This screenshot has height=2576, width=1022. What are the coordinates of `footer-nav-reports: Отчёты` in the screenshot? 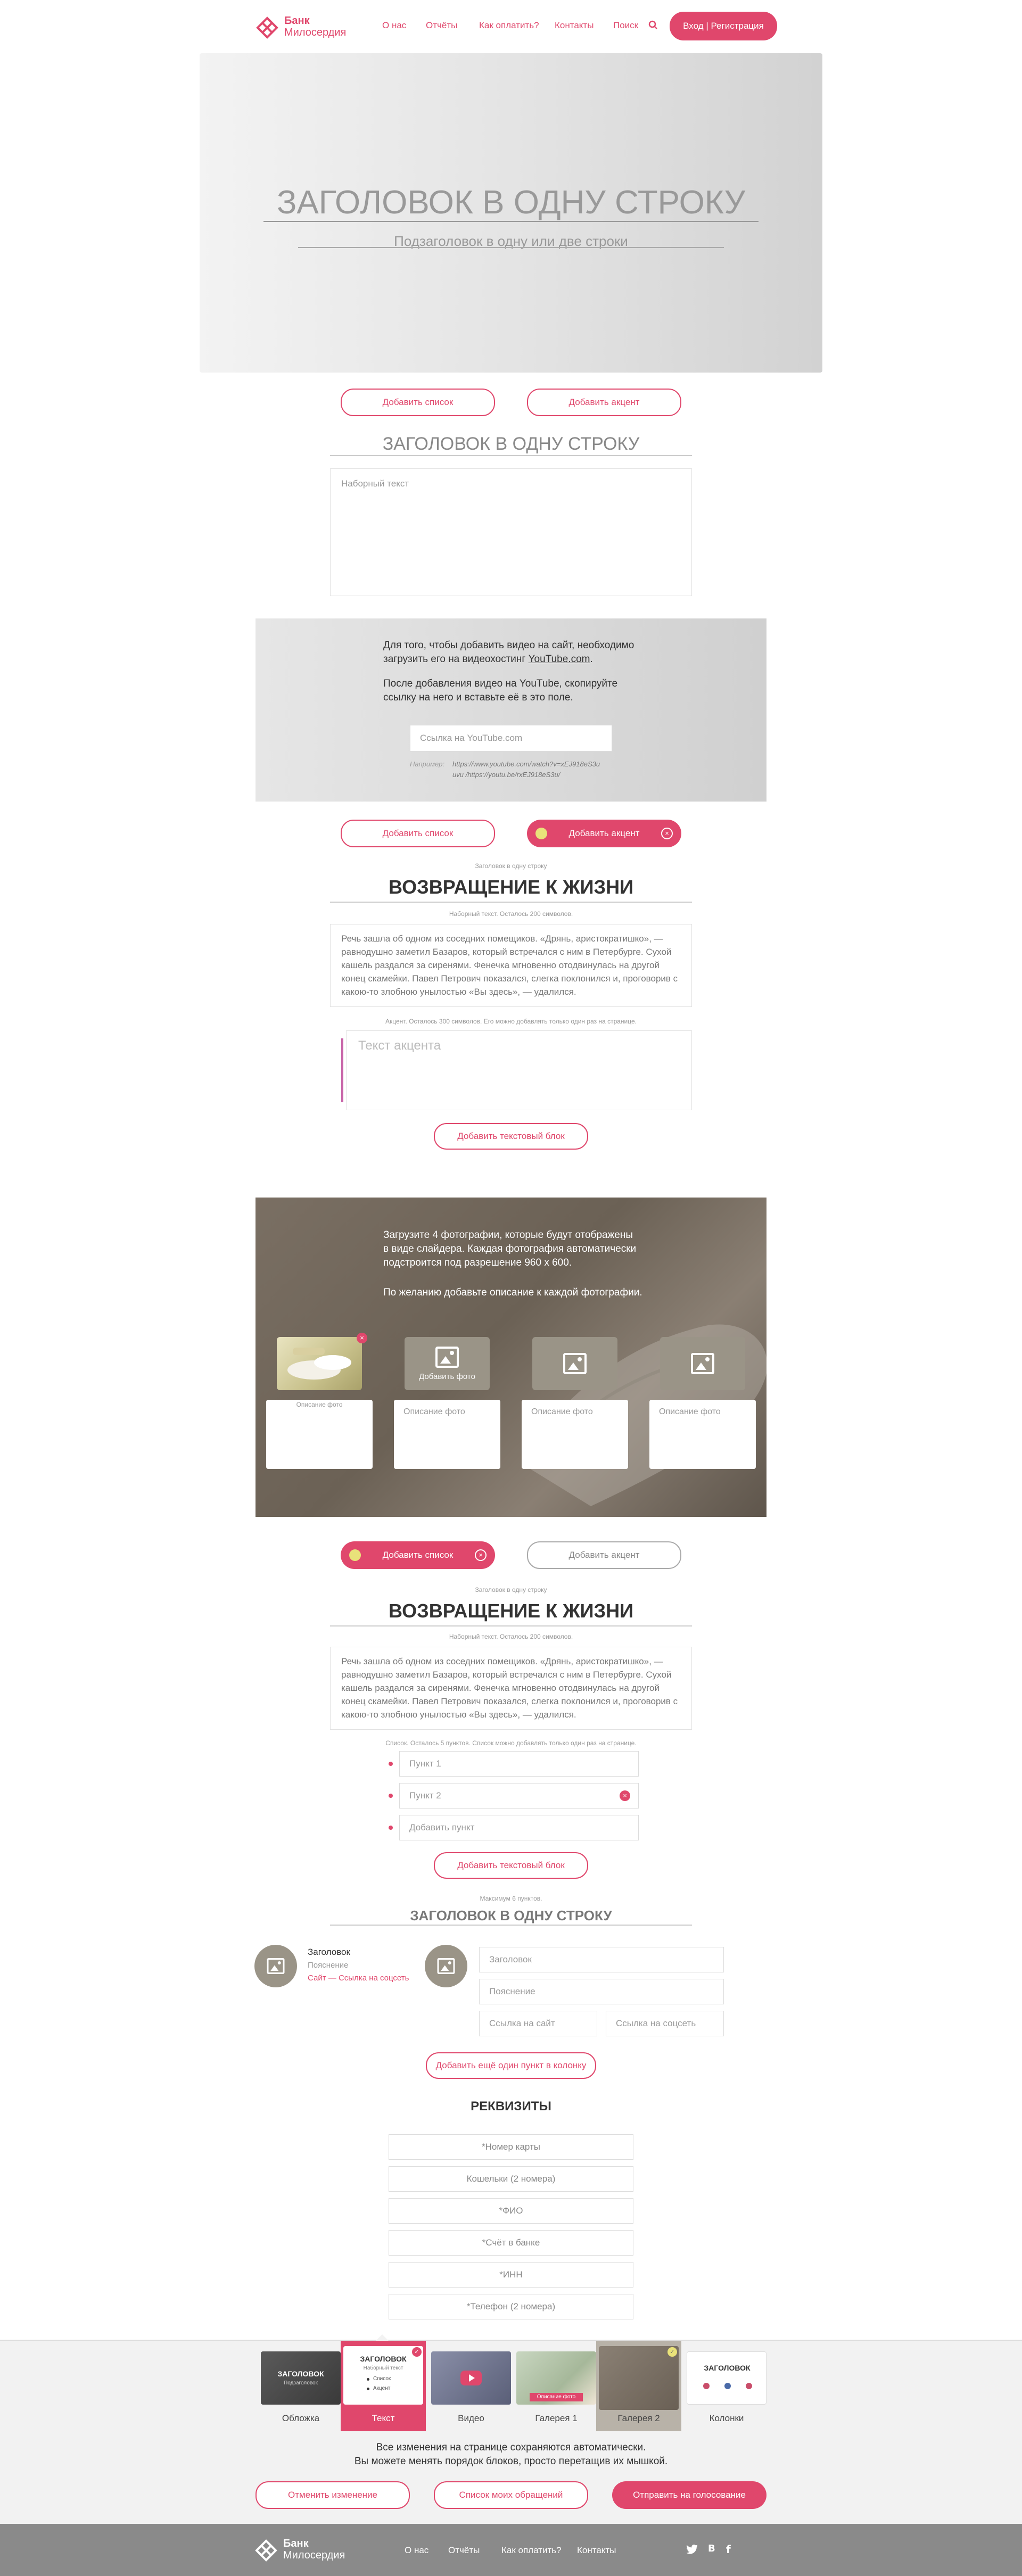 It's located at (464, 2550).